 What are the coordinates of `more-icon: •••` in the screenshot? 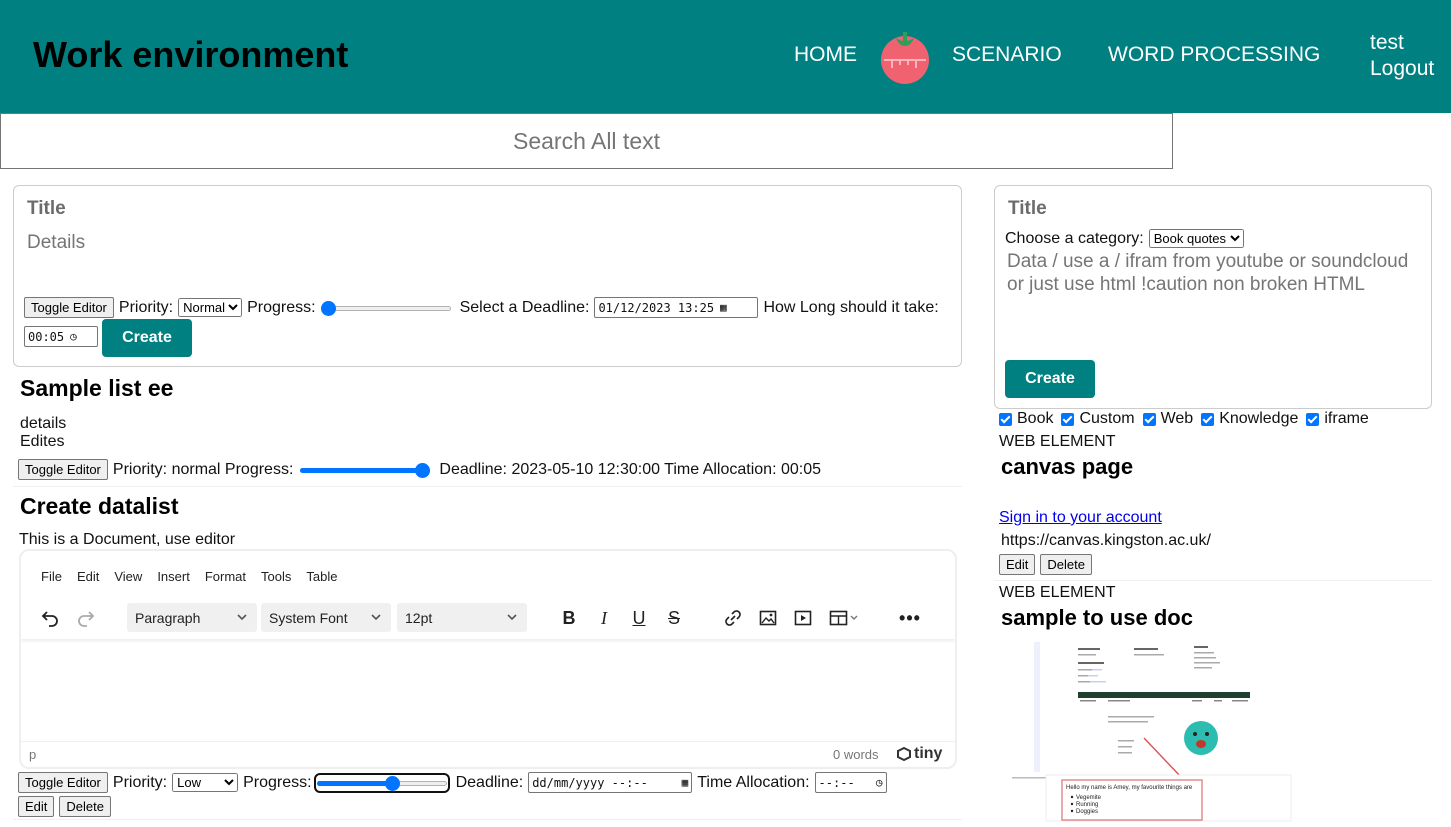 It's located at (910, 618).